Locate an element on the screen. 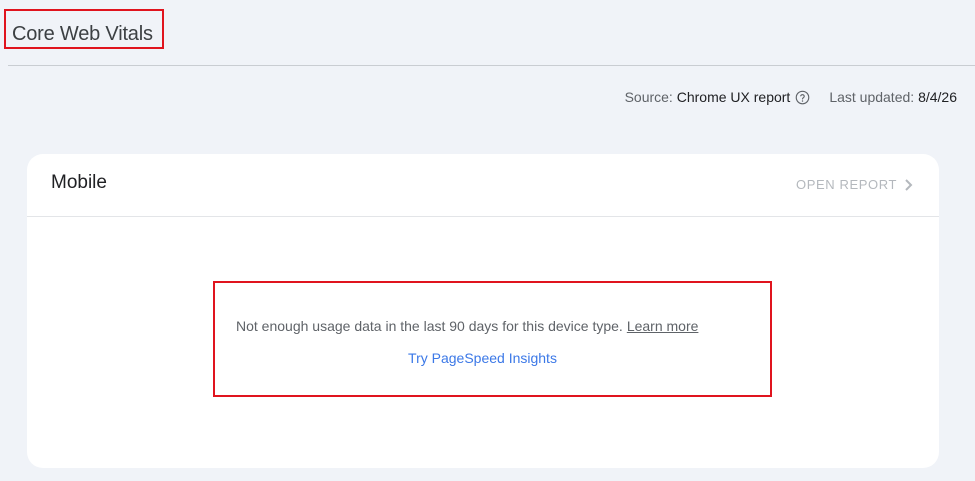  page-title: Core Web Vitals is located at coordinates (82, 34).